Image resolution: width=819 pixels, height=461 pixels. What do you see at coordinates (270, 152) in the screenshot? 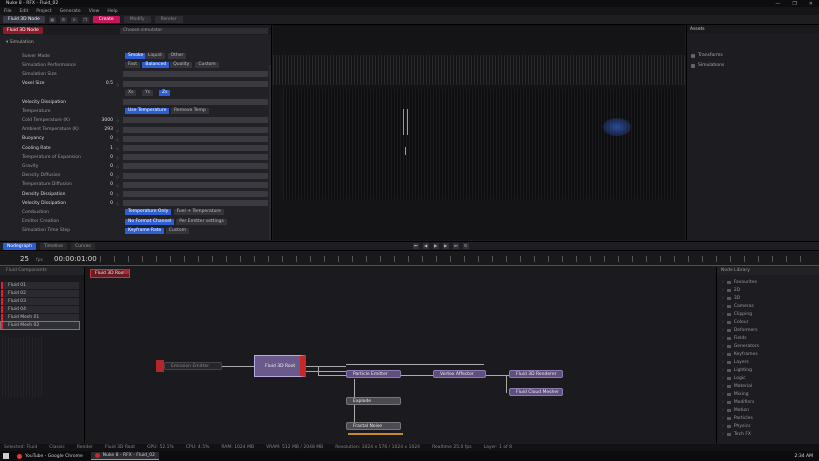
I see `inspector-scrollbar` at bounding box center [270, 152].